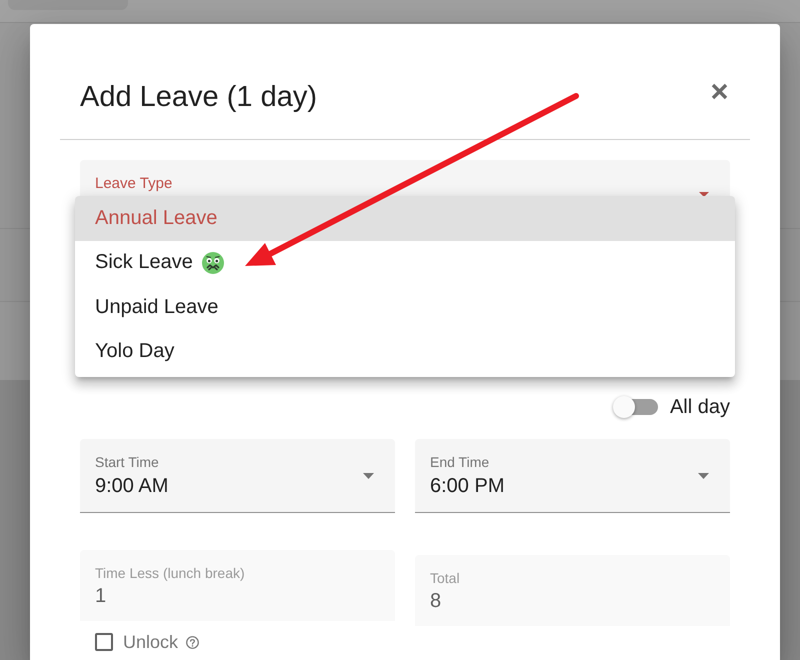  I want to click on field-value: 8, so click(436, 601).